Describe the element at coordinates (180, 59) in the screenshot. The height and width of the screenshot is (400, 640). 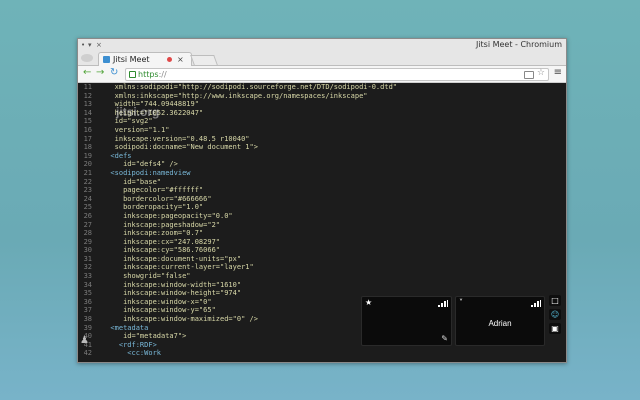
I see `tab-close-icon: ×` at that location.